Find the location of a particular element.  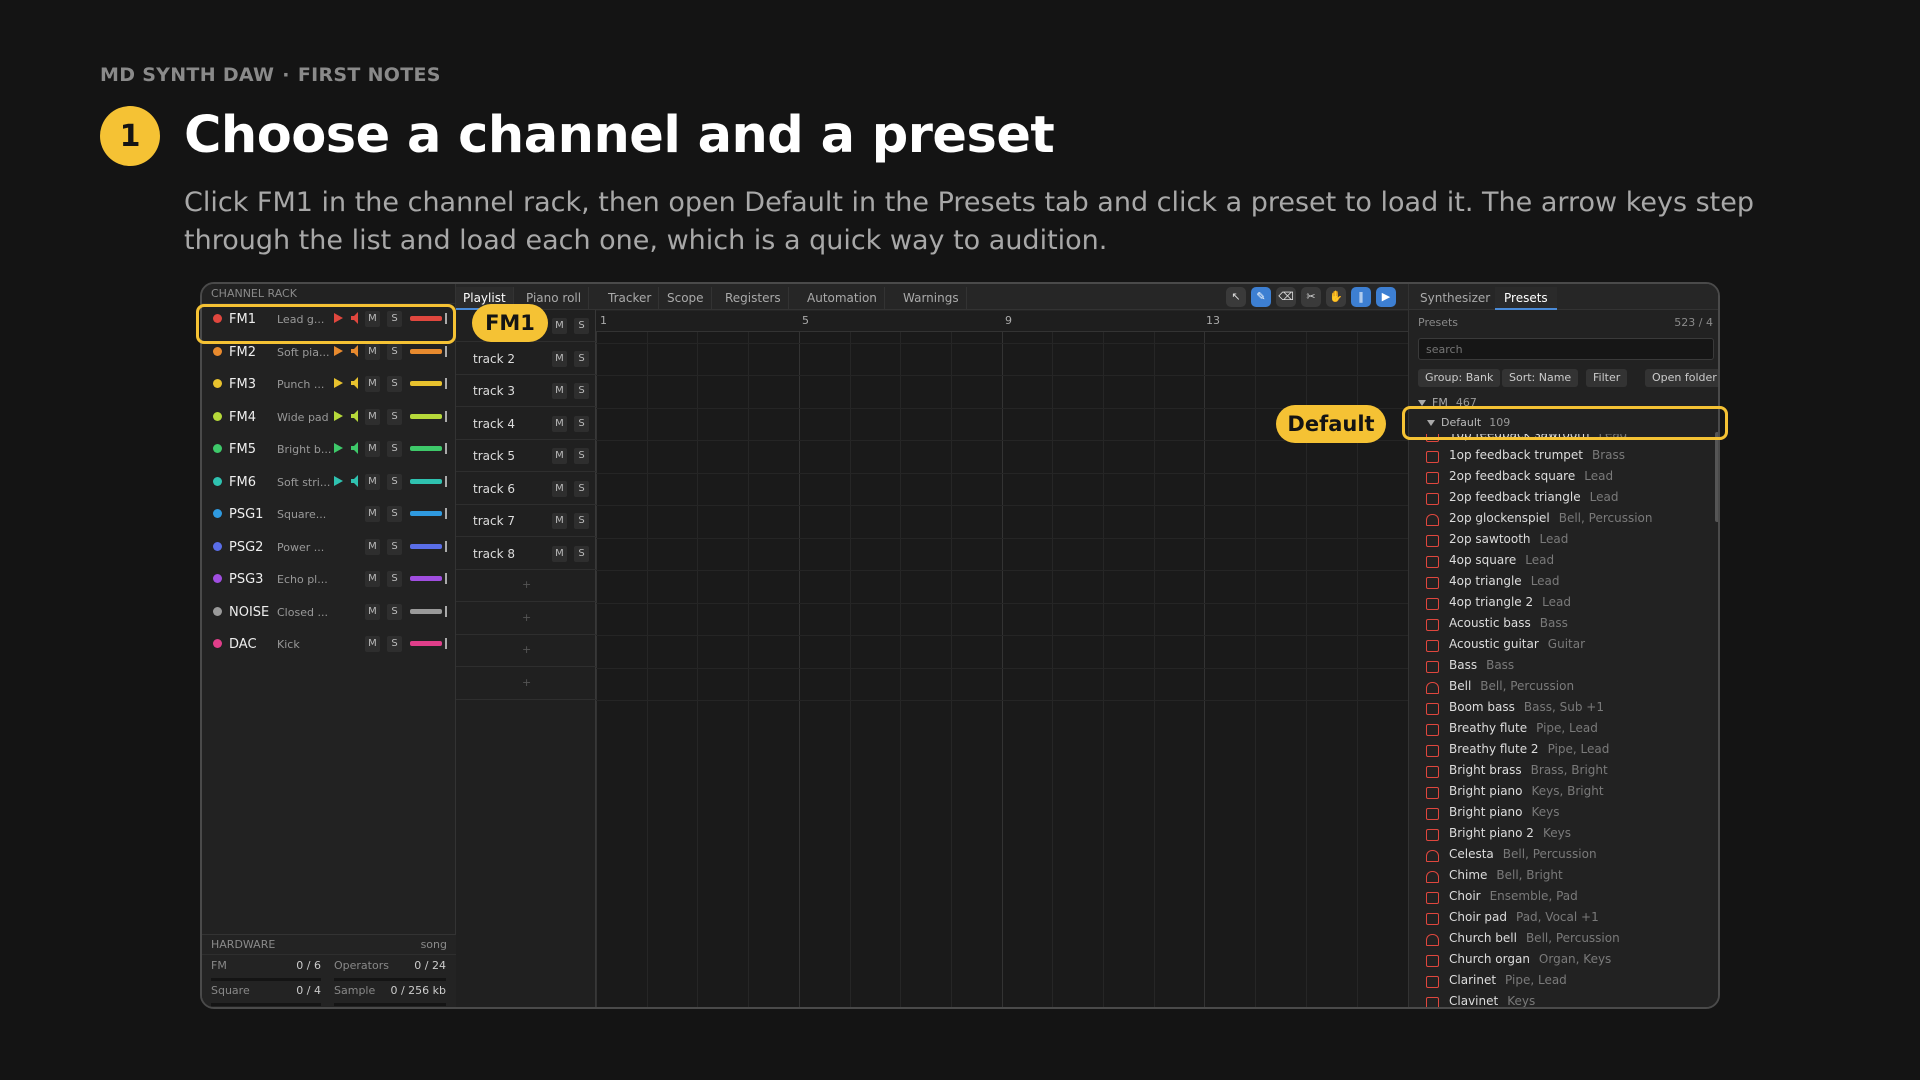

preset-item: Church bell Bell, Percussion is located at coordinates (1523, 941).